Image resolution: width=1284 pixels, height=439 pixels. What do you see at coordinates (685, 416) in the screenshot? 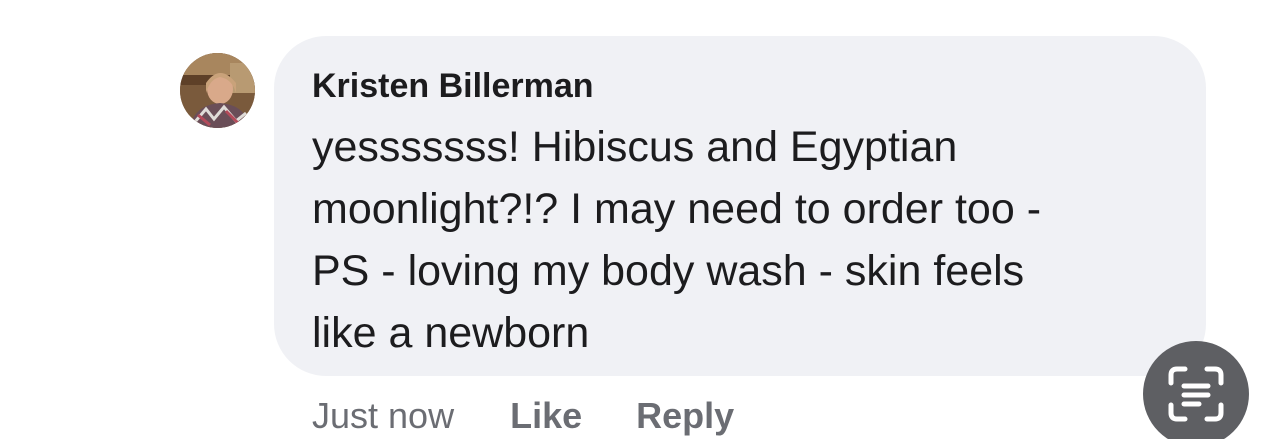
I see `reply-button: Reply` at bounding box center [685, 416].